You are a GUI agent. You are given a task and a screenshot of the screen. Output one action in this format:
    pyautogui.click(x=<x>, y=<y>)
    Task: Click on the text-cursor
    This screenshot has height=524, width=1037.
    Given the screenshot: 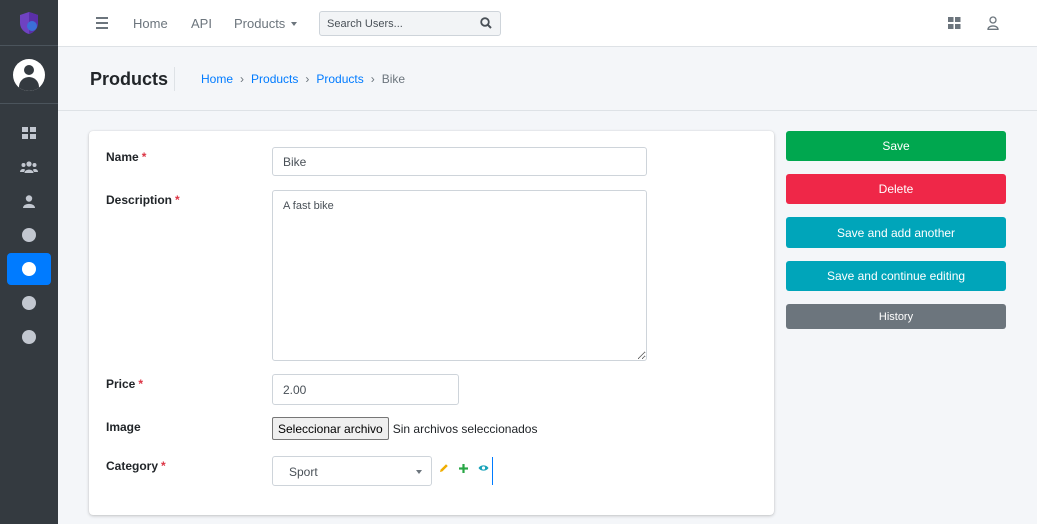 What is the action you would take?
    pyautogui.click(x=492, y=471)
    